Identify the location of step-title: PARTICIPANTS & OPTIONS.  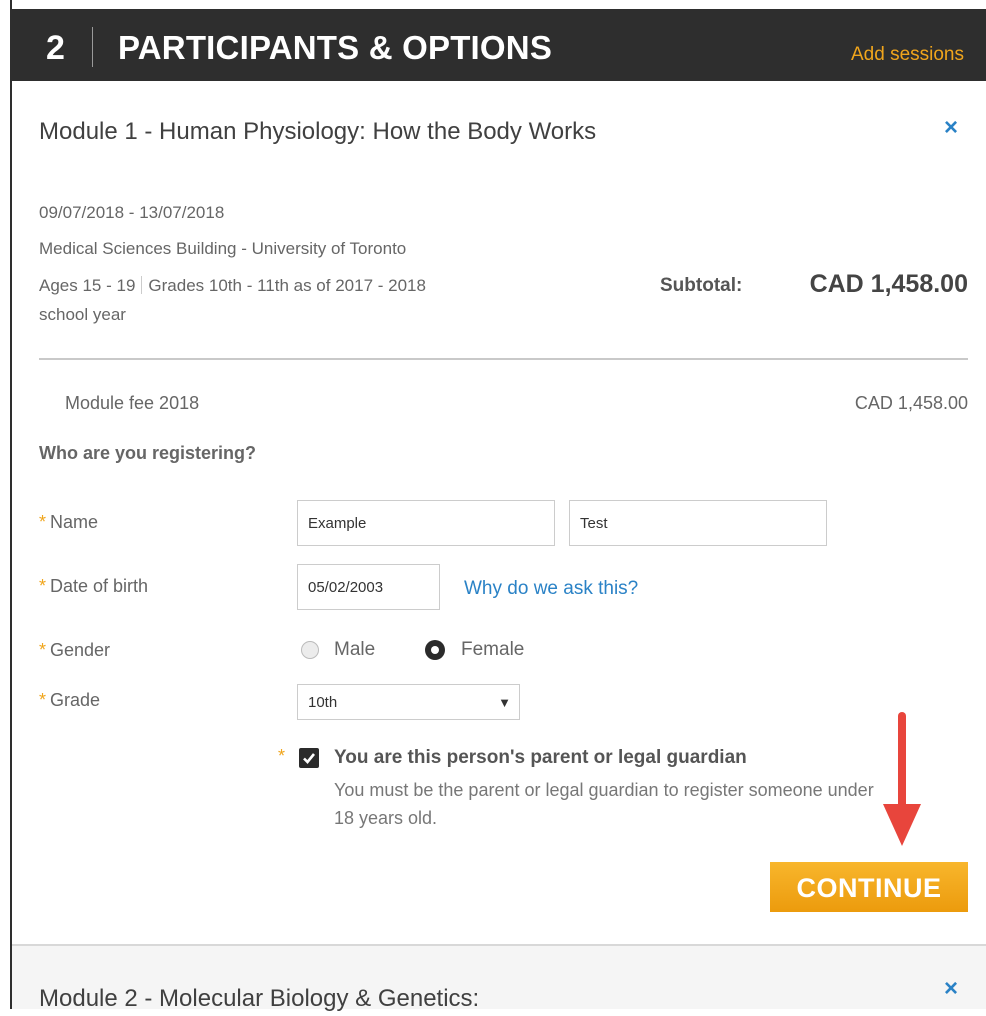
(335, 47).